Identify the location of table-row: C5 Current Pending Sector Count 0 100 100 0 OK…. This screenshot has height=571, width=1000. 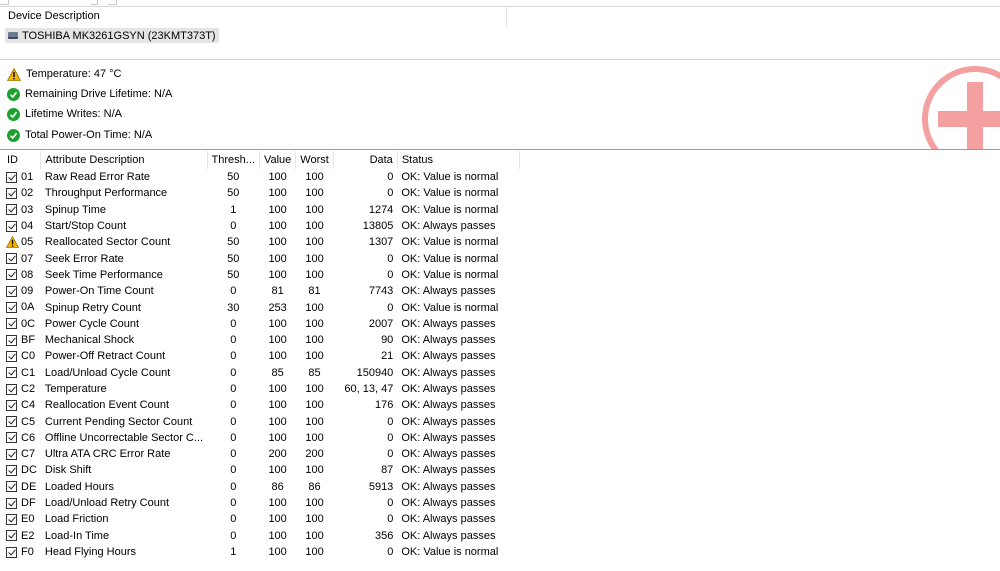
(261, 421).